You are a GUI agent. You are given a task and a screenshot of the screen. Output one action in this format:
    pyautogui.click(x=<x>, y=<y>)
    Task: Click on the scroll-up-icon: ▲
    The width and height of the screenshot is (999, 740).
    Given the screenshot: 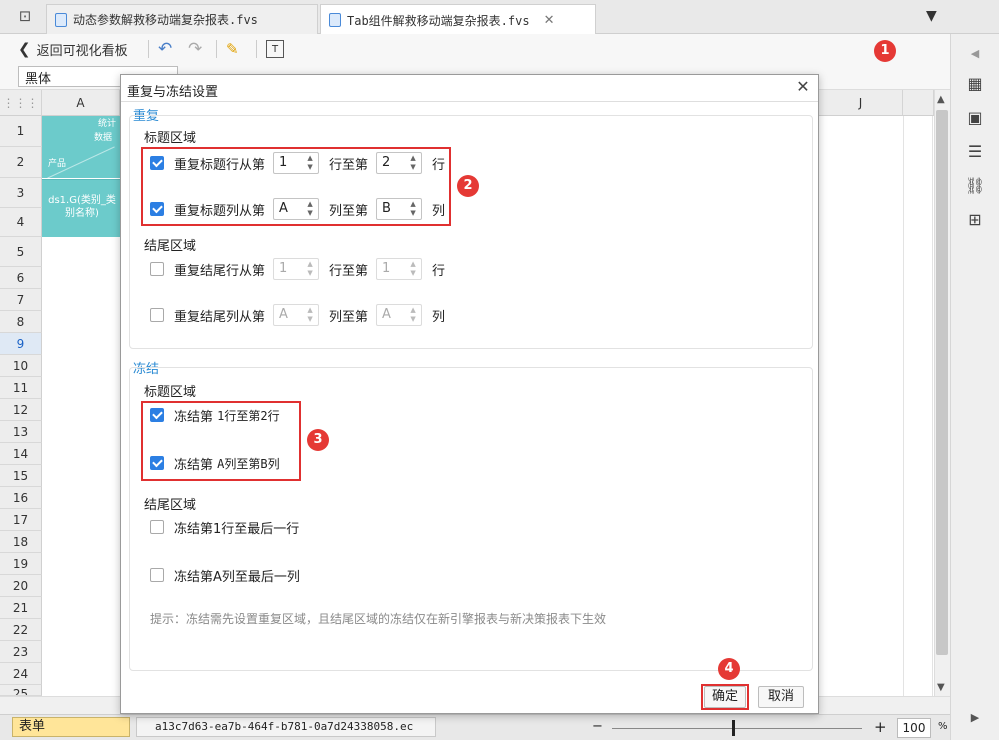 What is the action you would take?
    pyautogui.click(x=941, y=99)
    